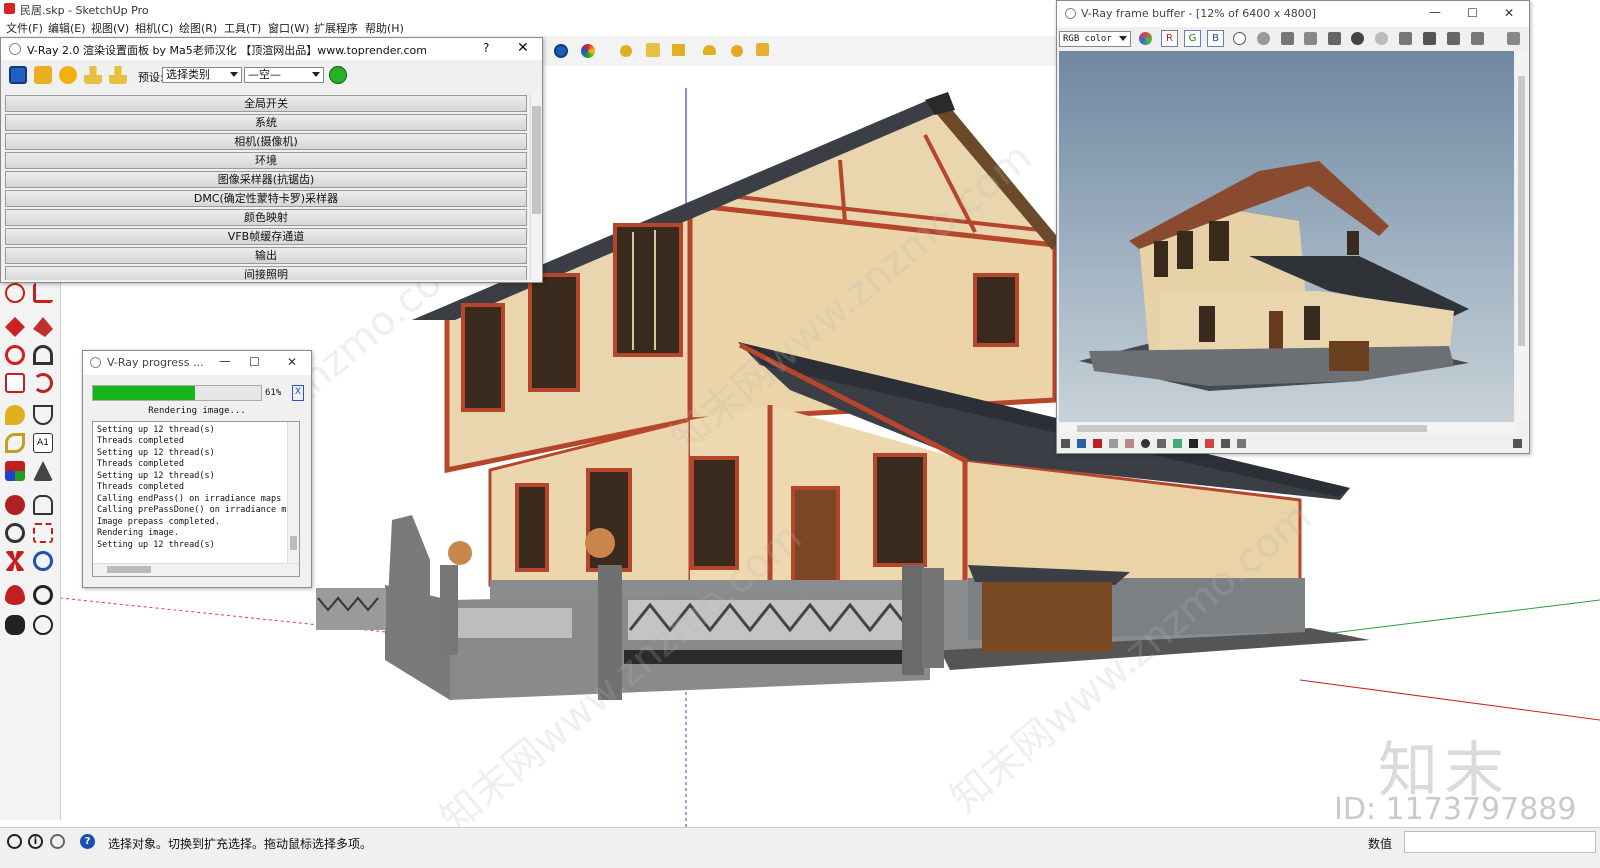 The width and height of the screenshot is (1600, 868). I want to click on preset-value-select: —空—, so click(284, 75).